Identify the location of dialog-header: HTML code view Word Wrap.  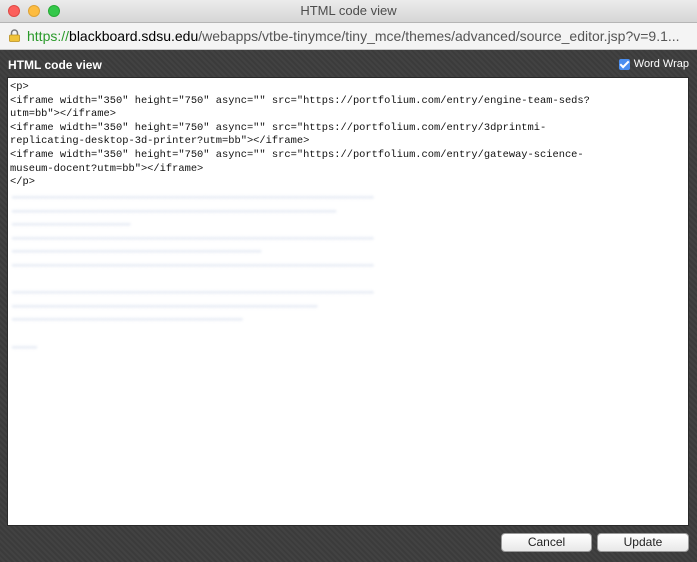
(348, 63).